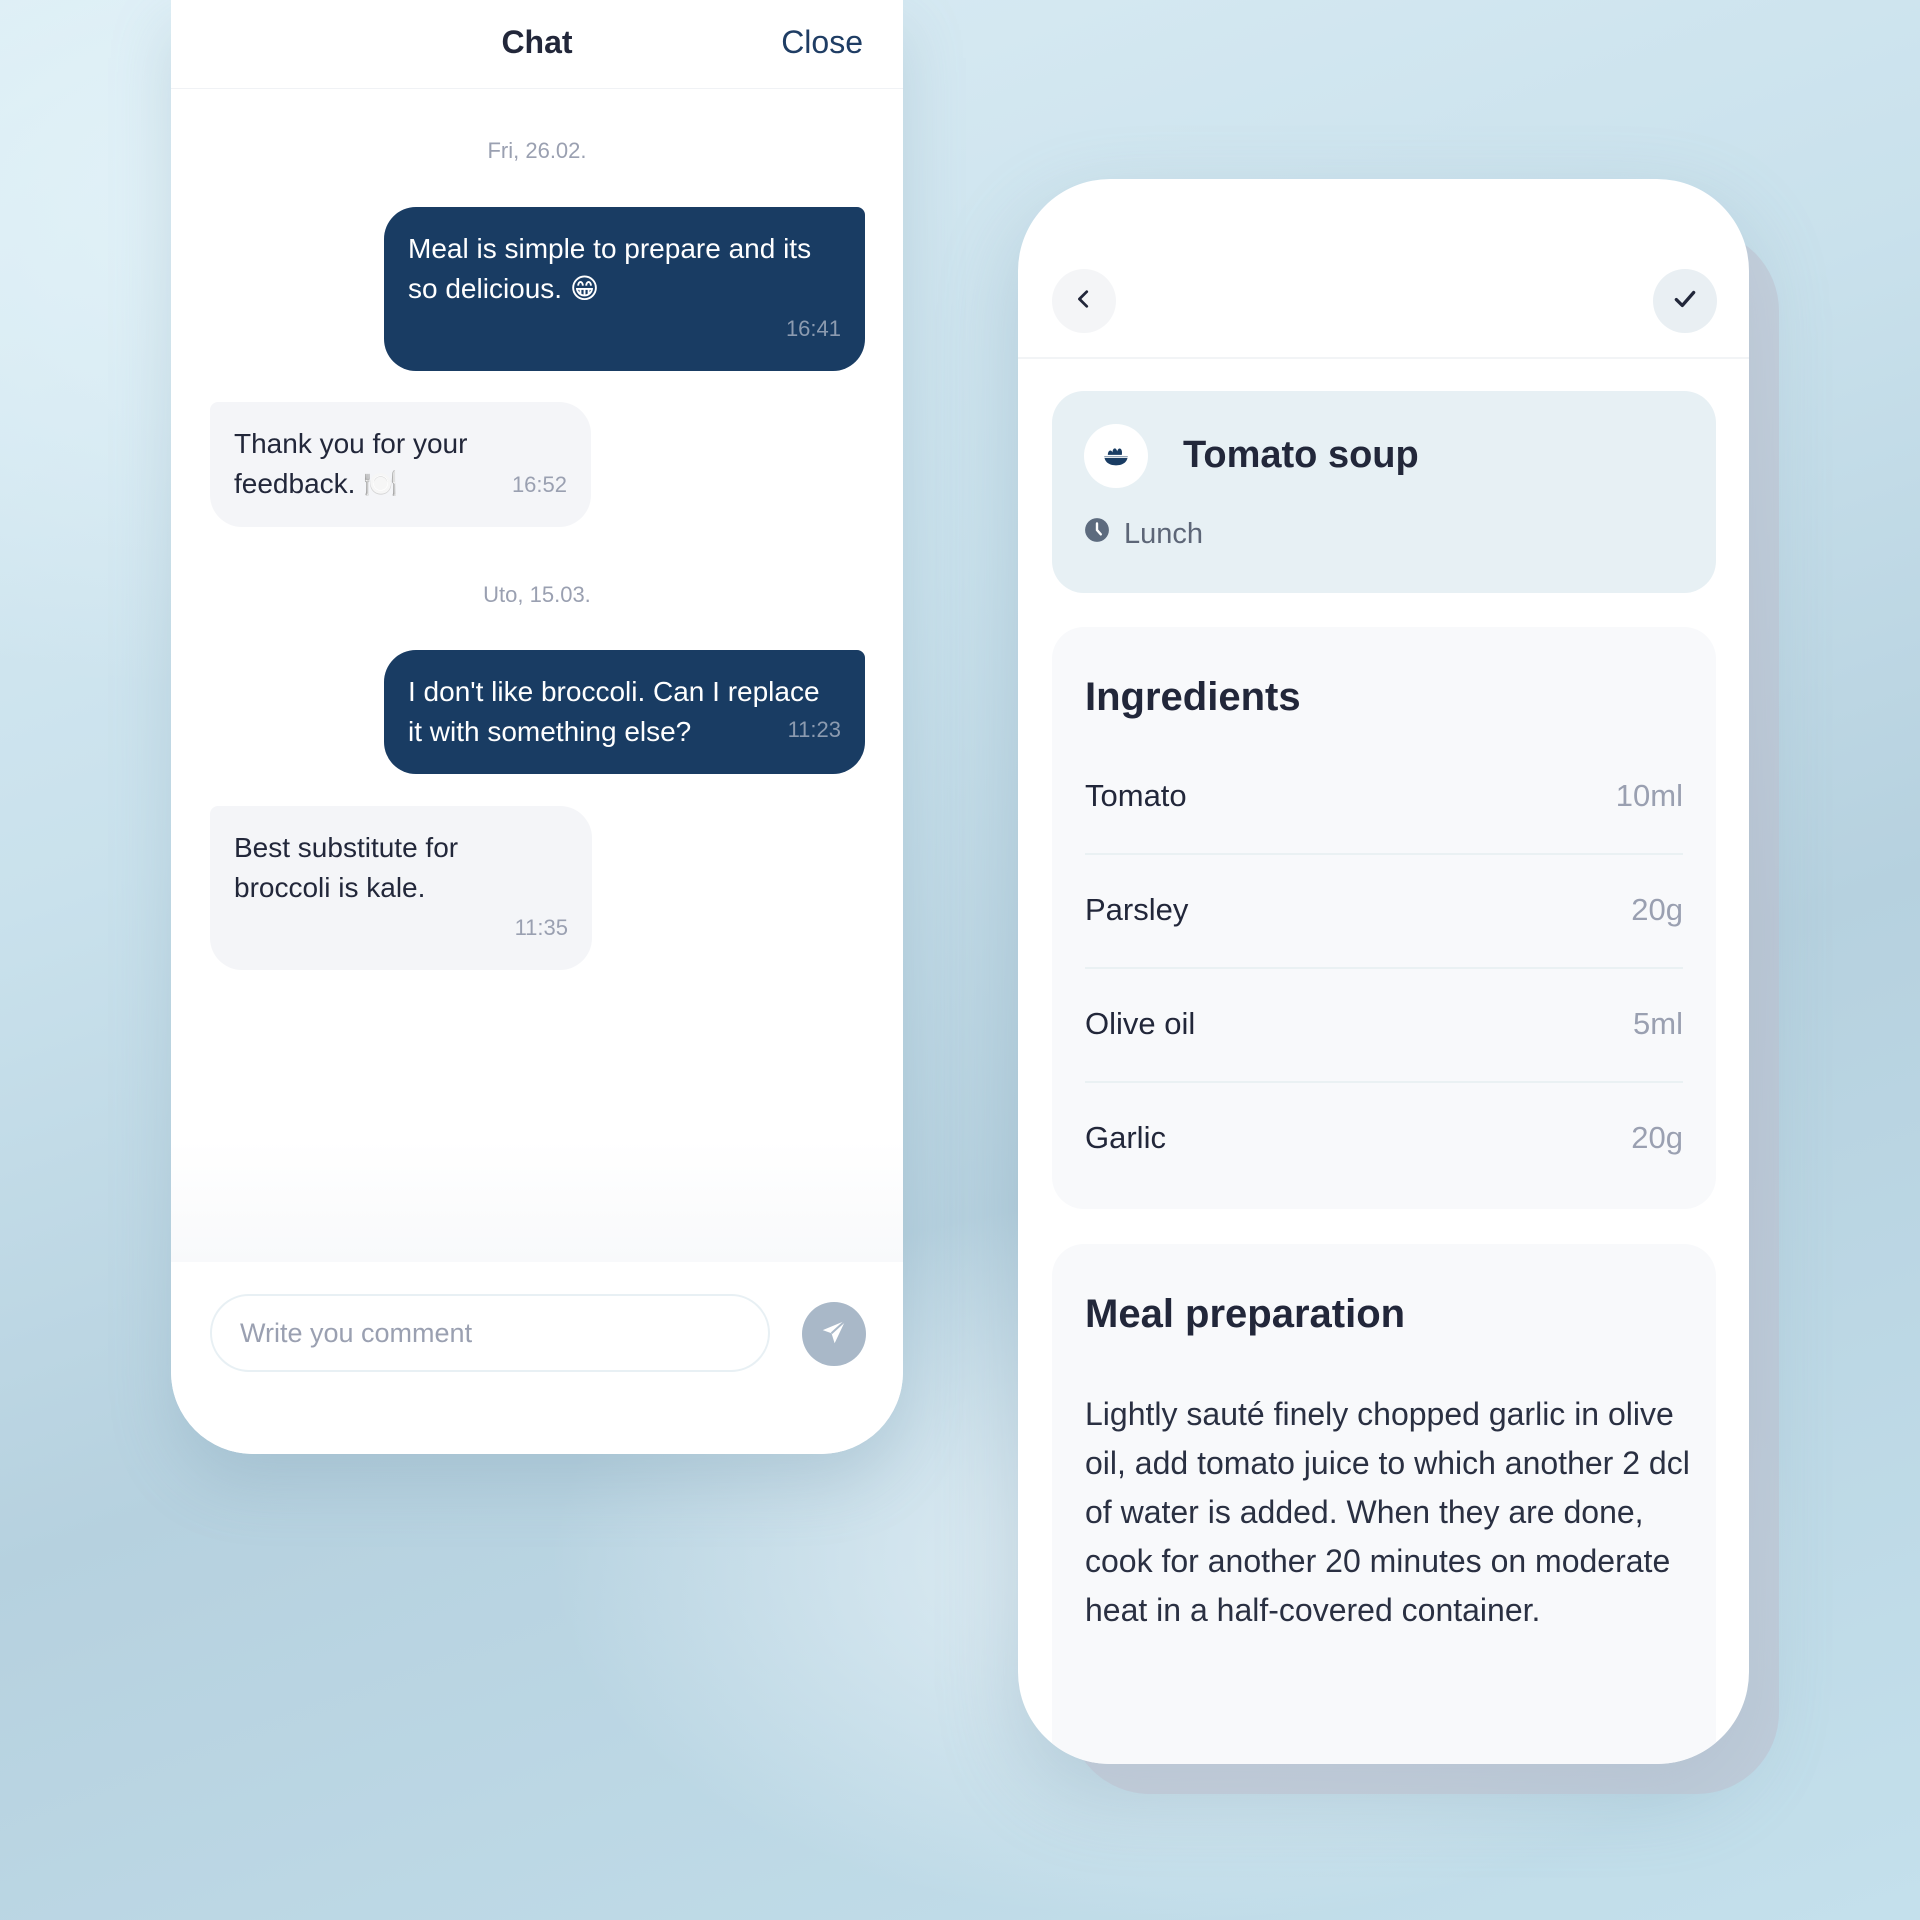  What do you see at coordinates (539, 484) in the screenshot?
I see `message-time: 16:52` at bounding box center [539, 484].